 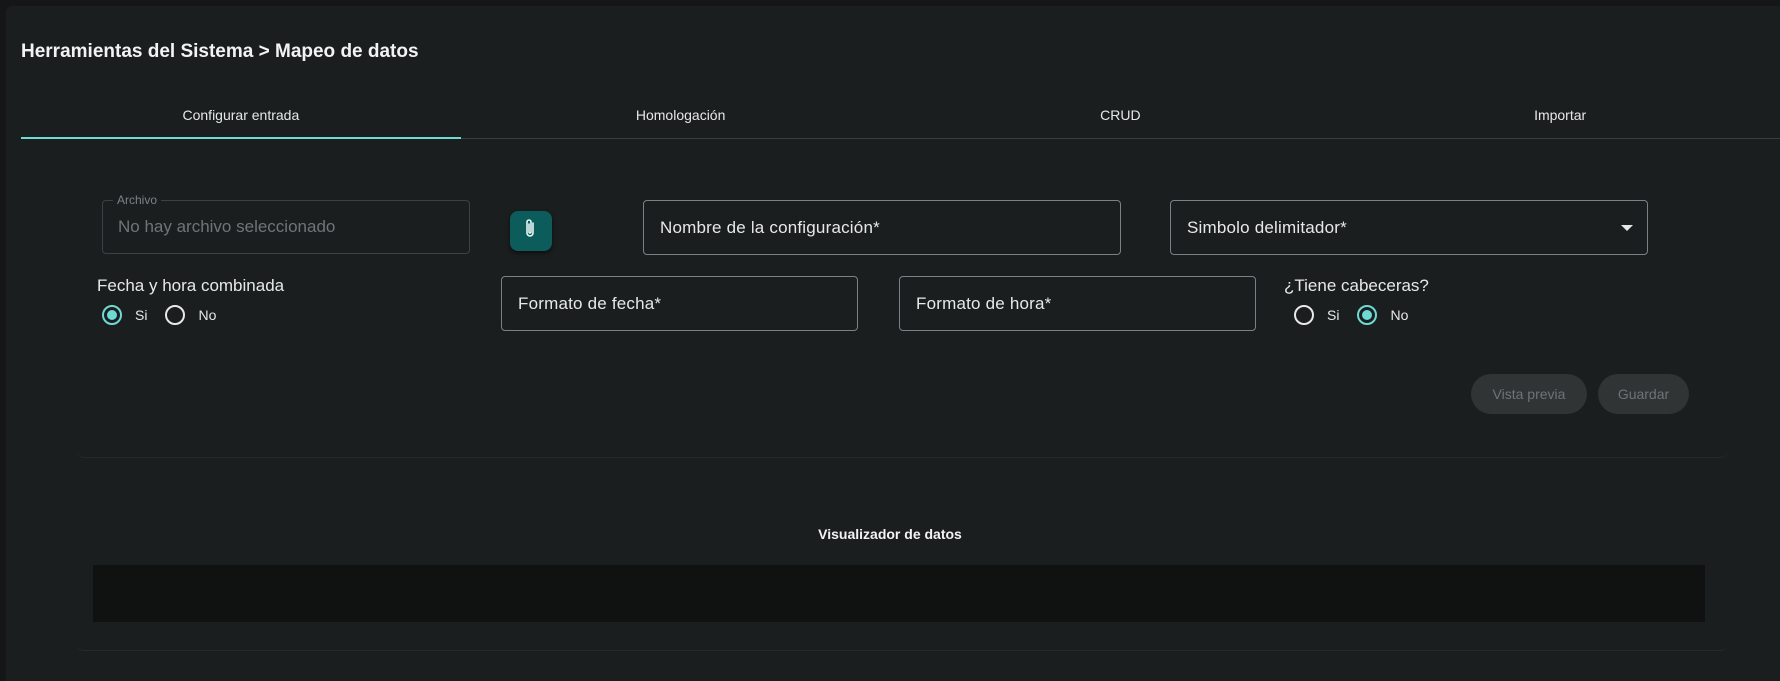 I want to click on fecha-hora-no-radio, so click(x=175, y=315).